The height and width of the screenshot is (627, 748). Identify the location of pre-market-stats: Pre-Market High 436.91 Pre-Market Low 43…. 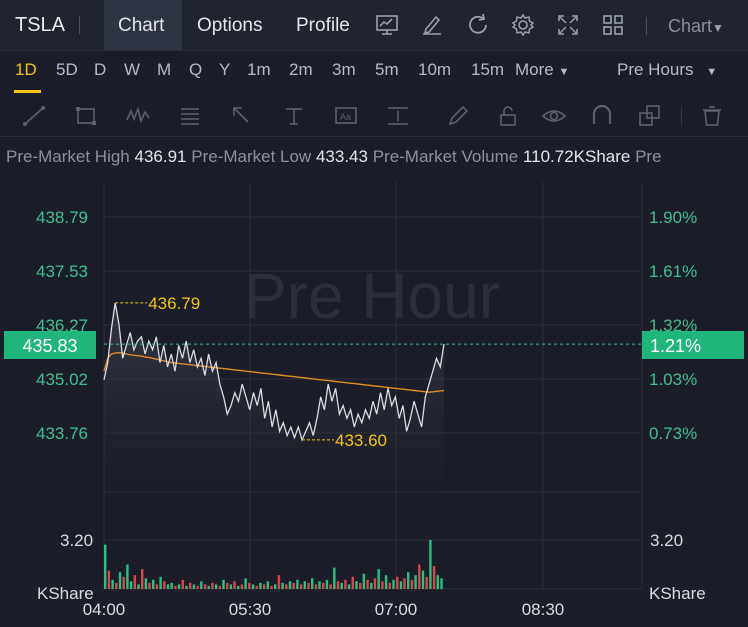
(377, 157).